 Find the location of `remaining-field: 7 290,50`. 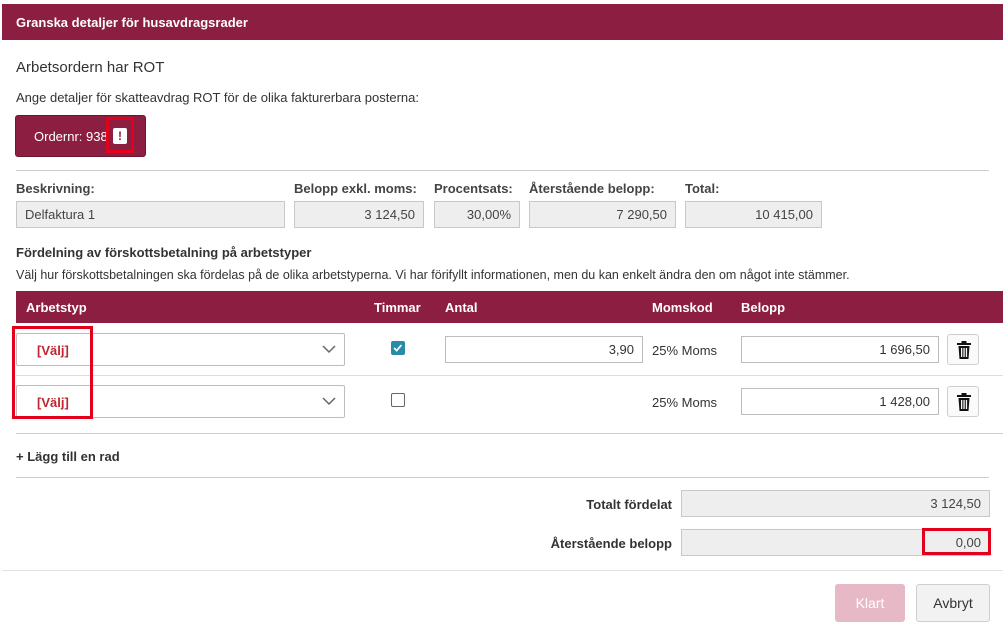

remaining-field: 7 290,50 is located at coordinates (602, 214).